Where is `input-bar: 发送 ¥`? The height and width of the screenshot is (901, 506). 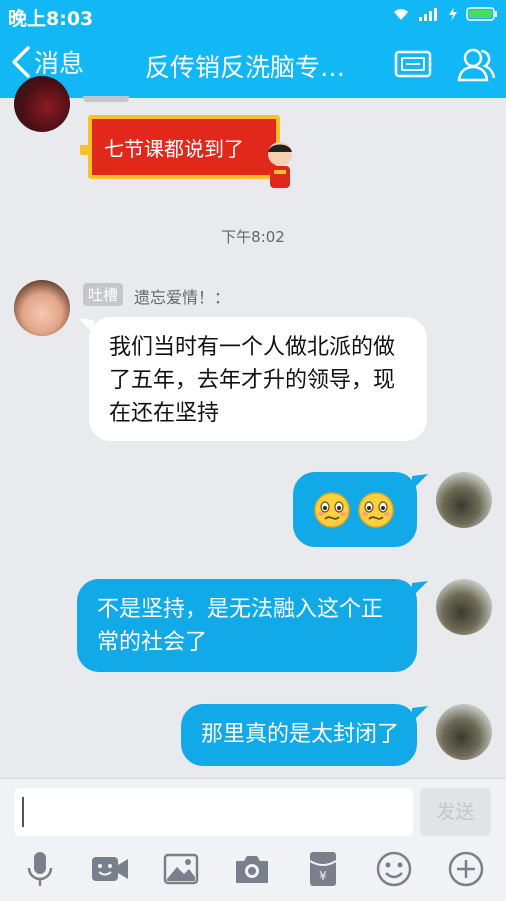
input-bar: 发送 ¥ is located at coordinates (253, 839).